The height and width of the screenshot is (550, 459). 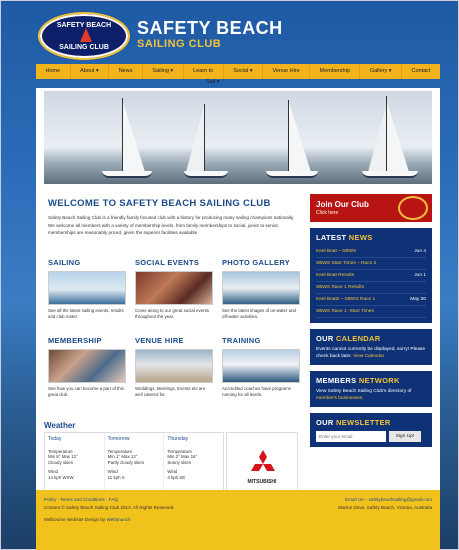 I want to click on logo-sail-icon, so click(x=86, y=35).